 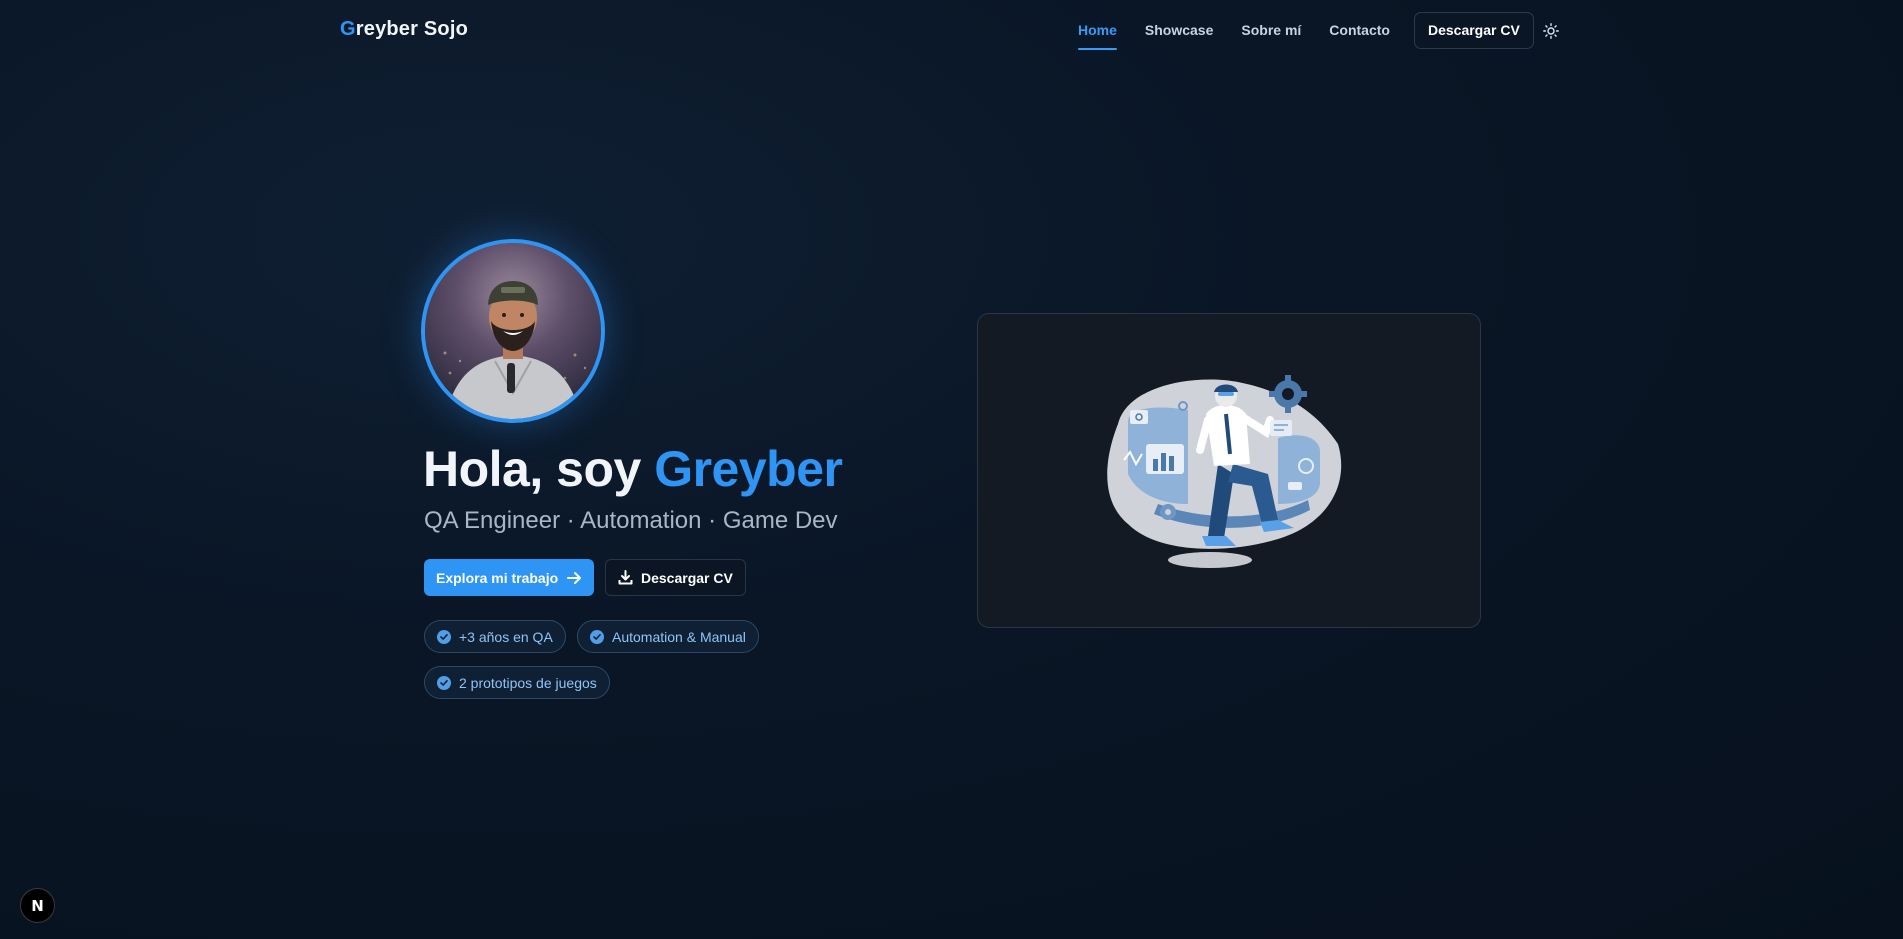 I want to click on site-logo: Greyber Sojo, so click(x=404, y=29).